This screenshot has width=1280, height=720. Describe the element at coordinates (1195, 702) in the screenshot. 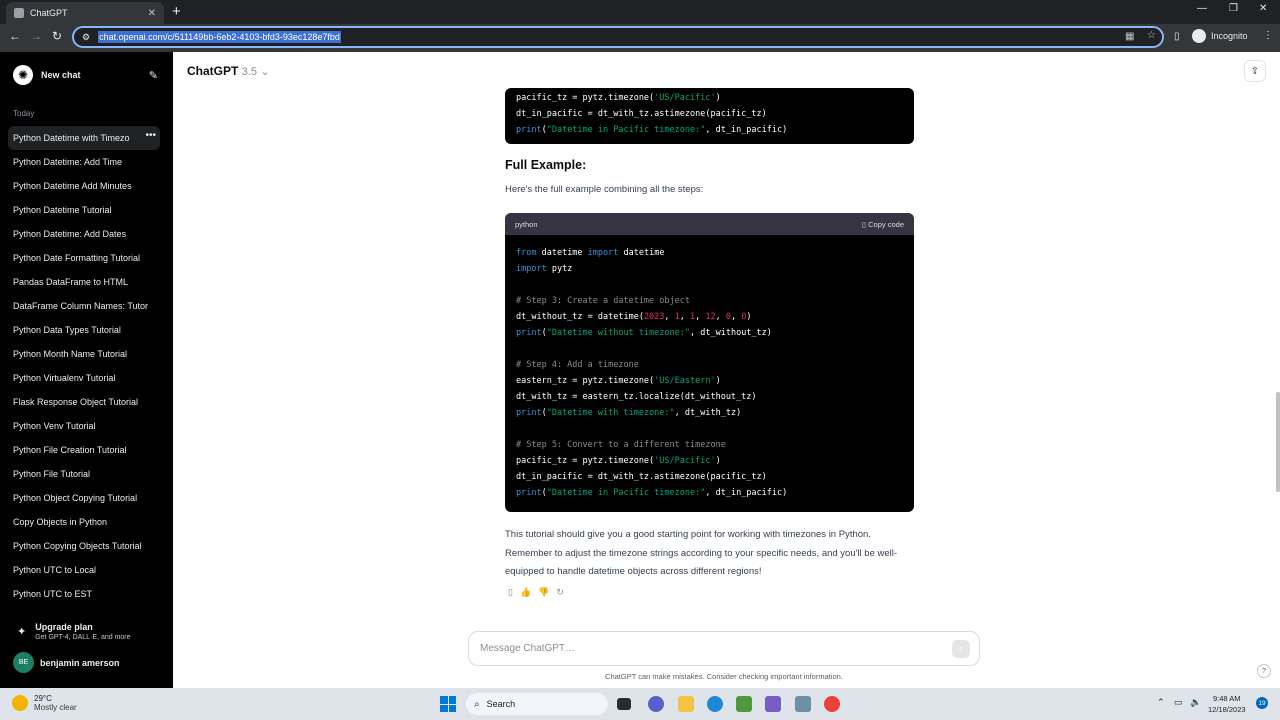

I see `volume-icon: 🔈` at that location.